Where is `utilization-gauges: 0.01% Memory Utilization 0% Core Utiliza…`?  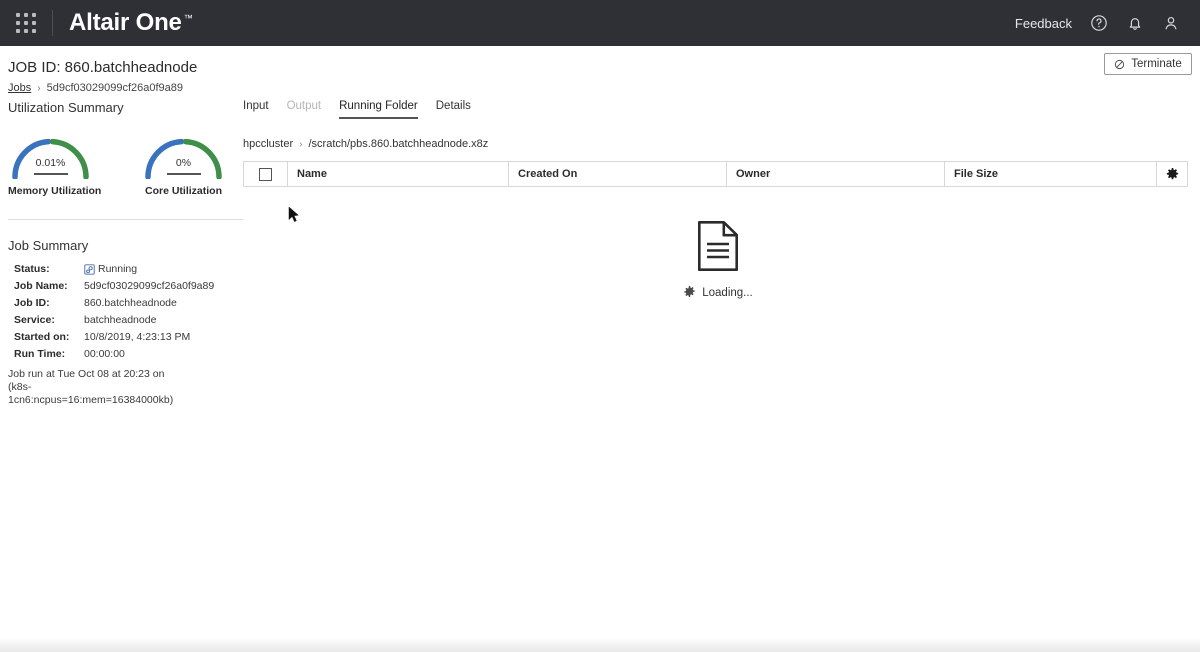
utilization-gauges: 0.01% Memory Utilization 0% Core Utiliza… is located at coordinates (121, 162).